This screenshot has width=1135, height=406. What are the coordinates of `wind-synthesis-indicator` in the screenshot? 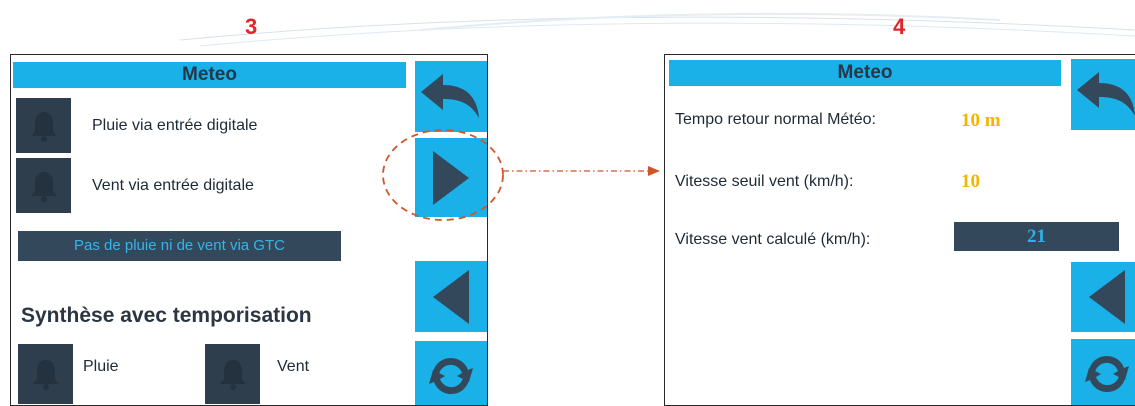 It's located at (232, 374).